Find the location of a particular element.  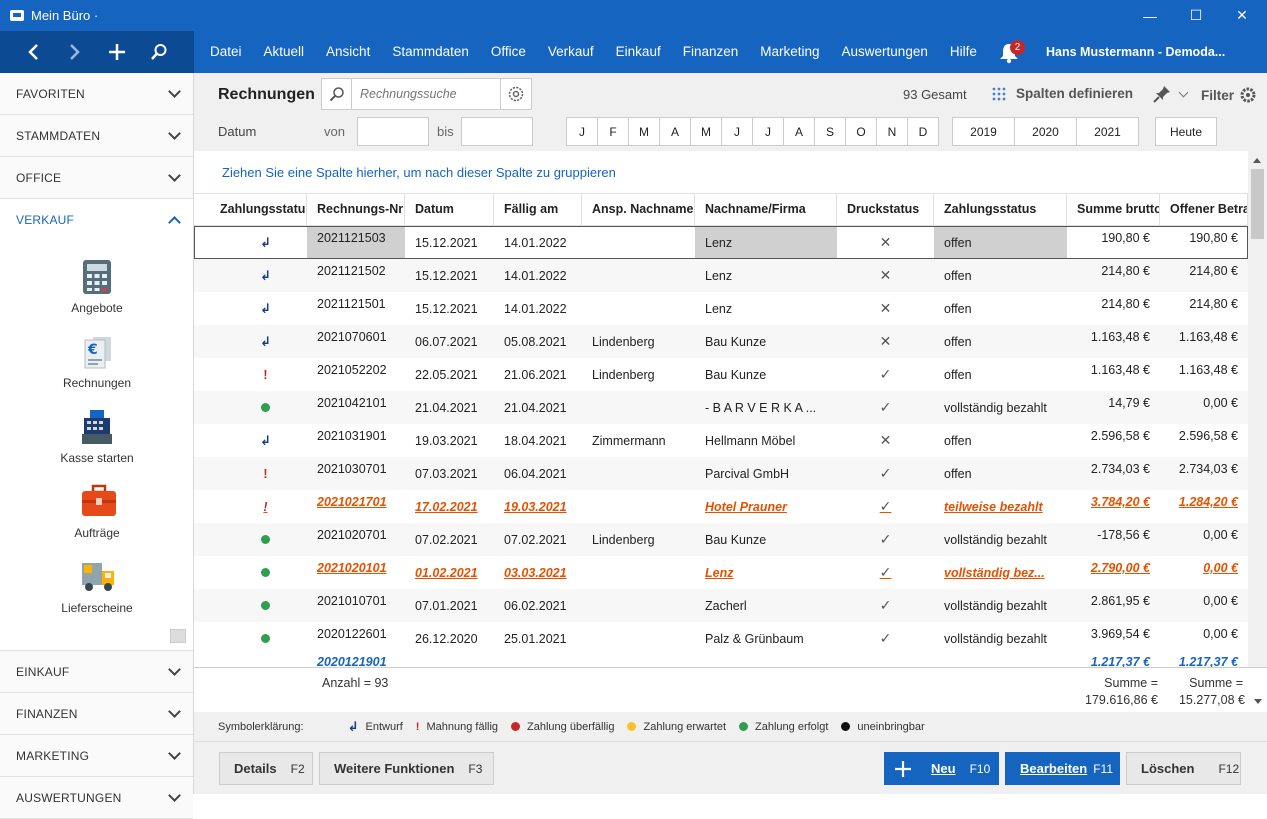

column-header: Offener Betrag is located at coordinates (1204, 209).